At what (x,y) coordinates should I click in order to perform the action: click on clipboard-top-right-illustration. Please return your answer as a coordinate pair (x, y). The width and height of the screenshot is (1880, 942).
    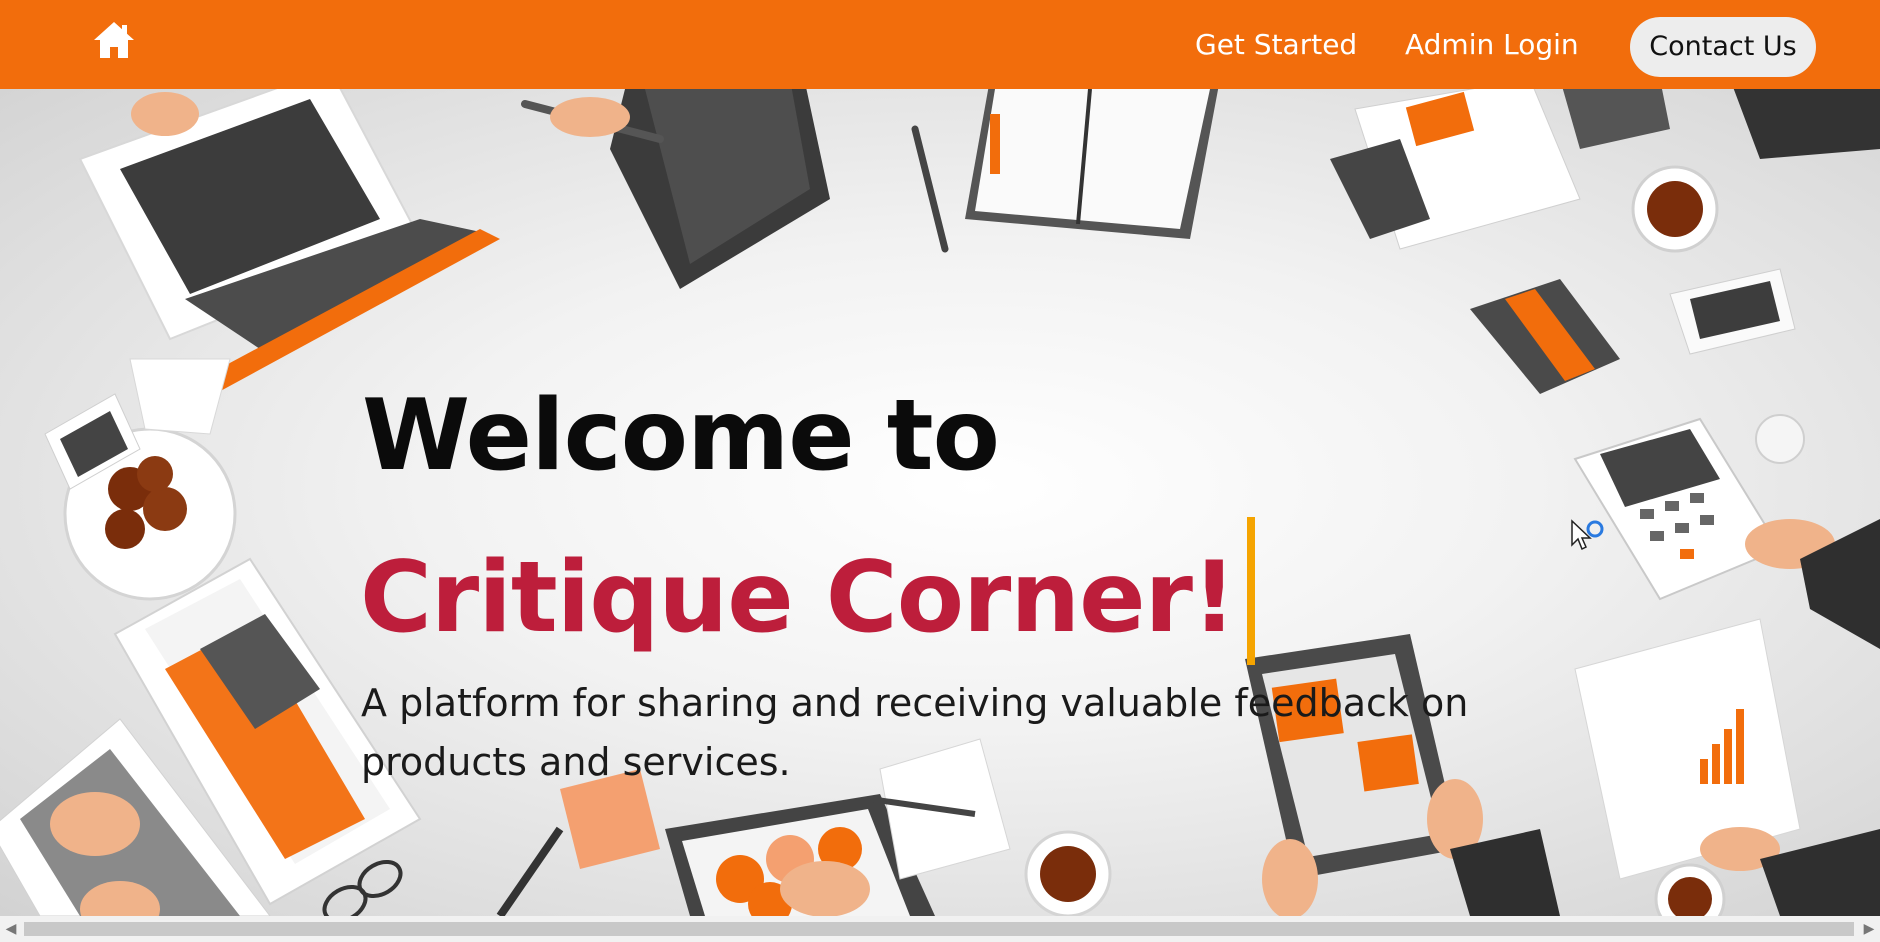
    Looking at the image, I should click on (1605, 171).